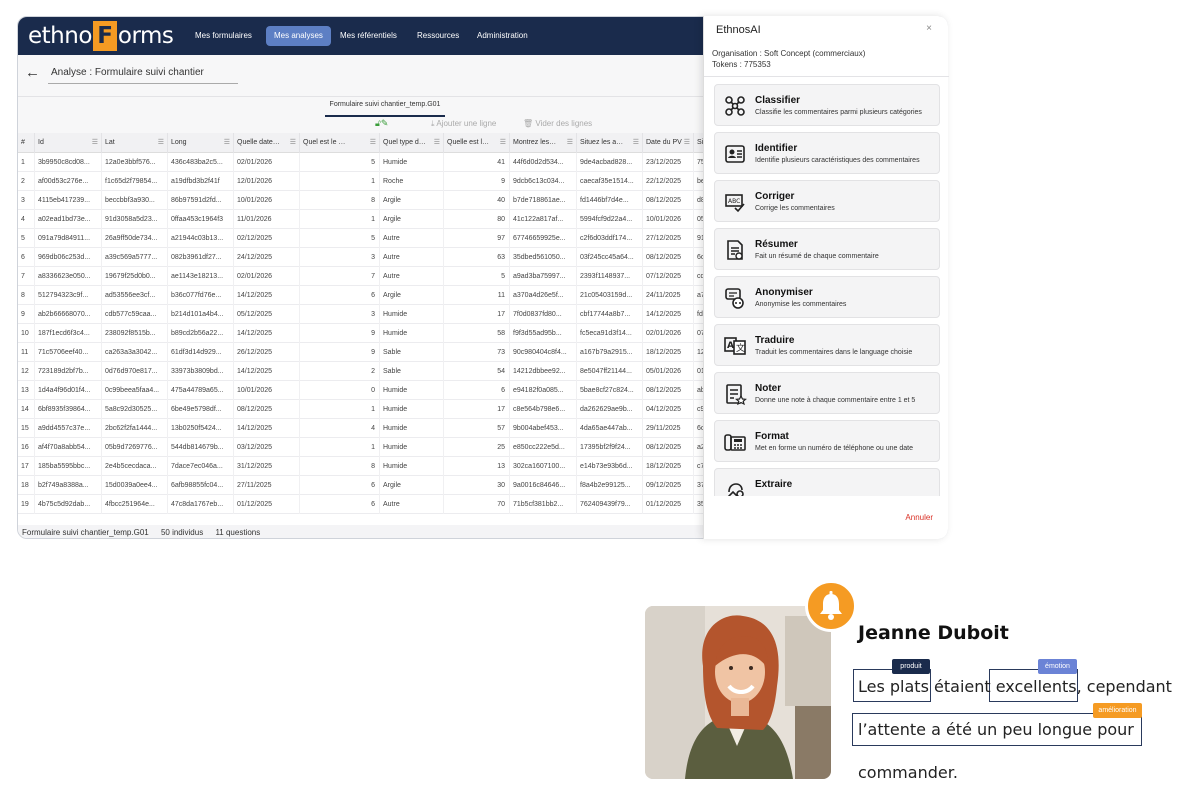 The height and width of the screenshot is (800, 1200). Describe the element at coordinates (668, 181) in the screenshot. I see `table-cell: 22/12/2025` at that location.